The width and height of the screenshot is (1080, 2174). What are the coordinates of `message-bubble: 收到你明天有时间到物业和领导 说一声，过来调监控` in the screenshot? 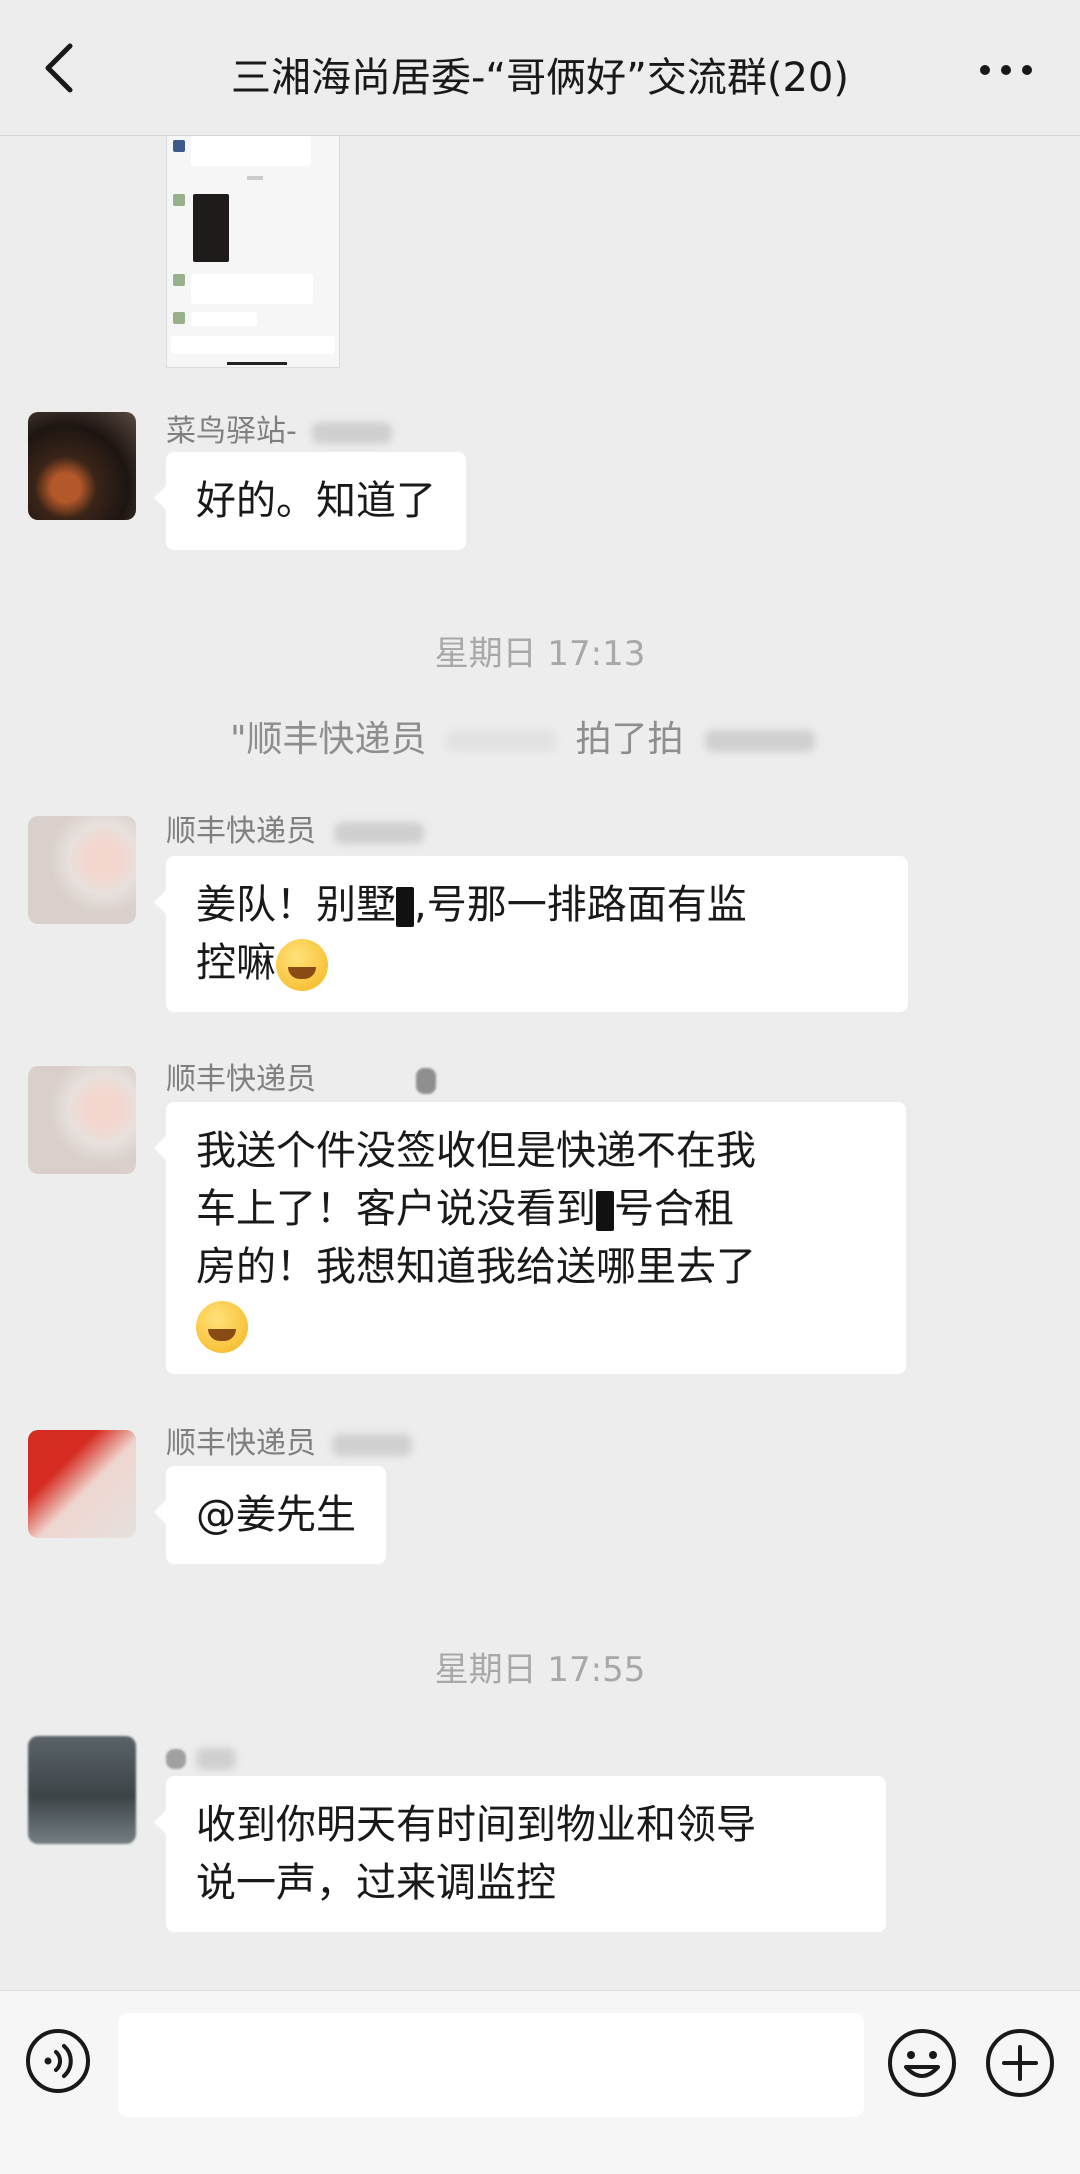 It's located at (520, 1854).